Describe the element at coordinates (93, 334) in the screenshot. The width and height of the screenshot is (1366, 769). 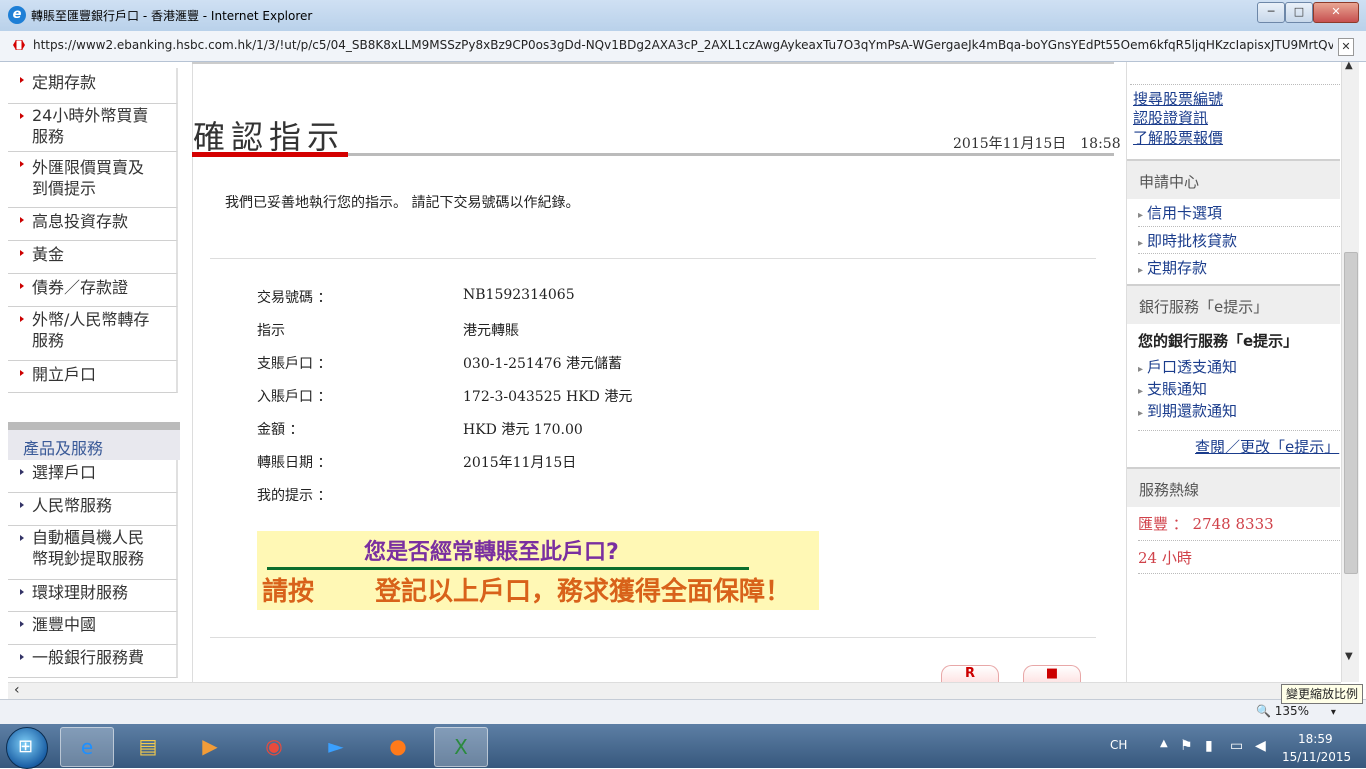
I see `nav-item-currency-conversion: 外幣/人民幣轉存 服務` at that location.